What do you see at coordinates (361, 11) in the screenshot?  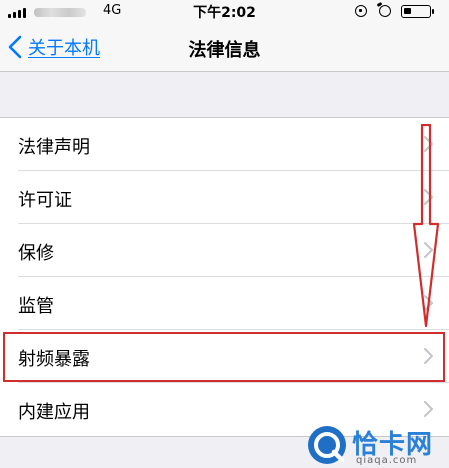 I see `rotation-lock-icon` at bounding box center [361, 11].